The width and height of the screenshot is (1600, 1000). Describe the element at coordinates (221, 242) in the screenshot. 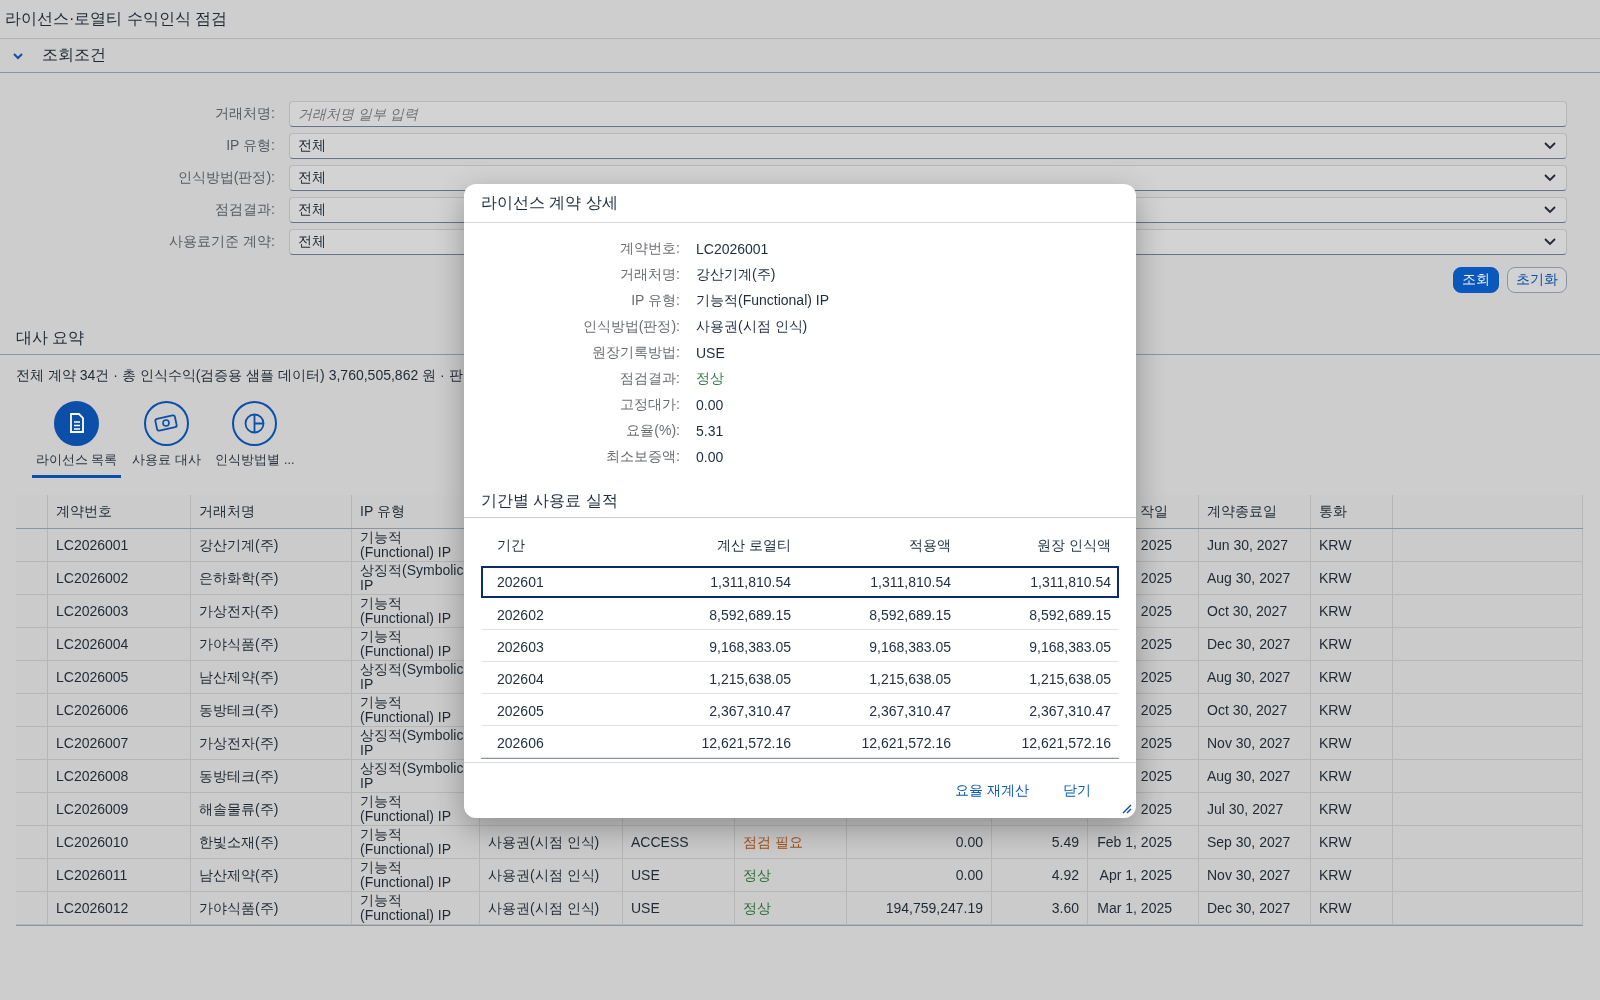

I see `filter-label: 사용료기준 계약:` at that location.